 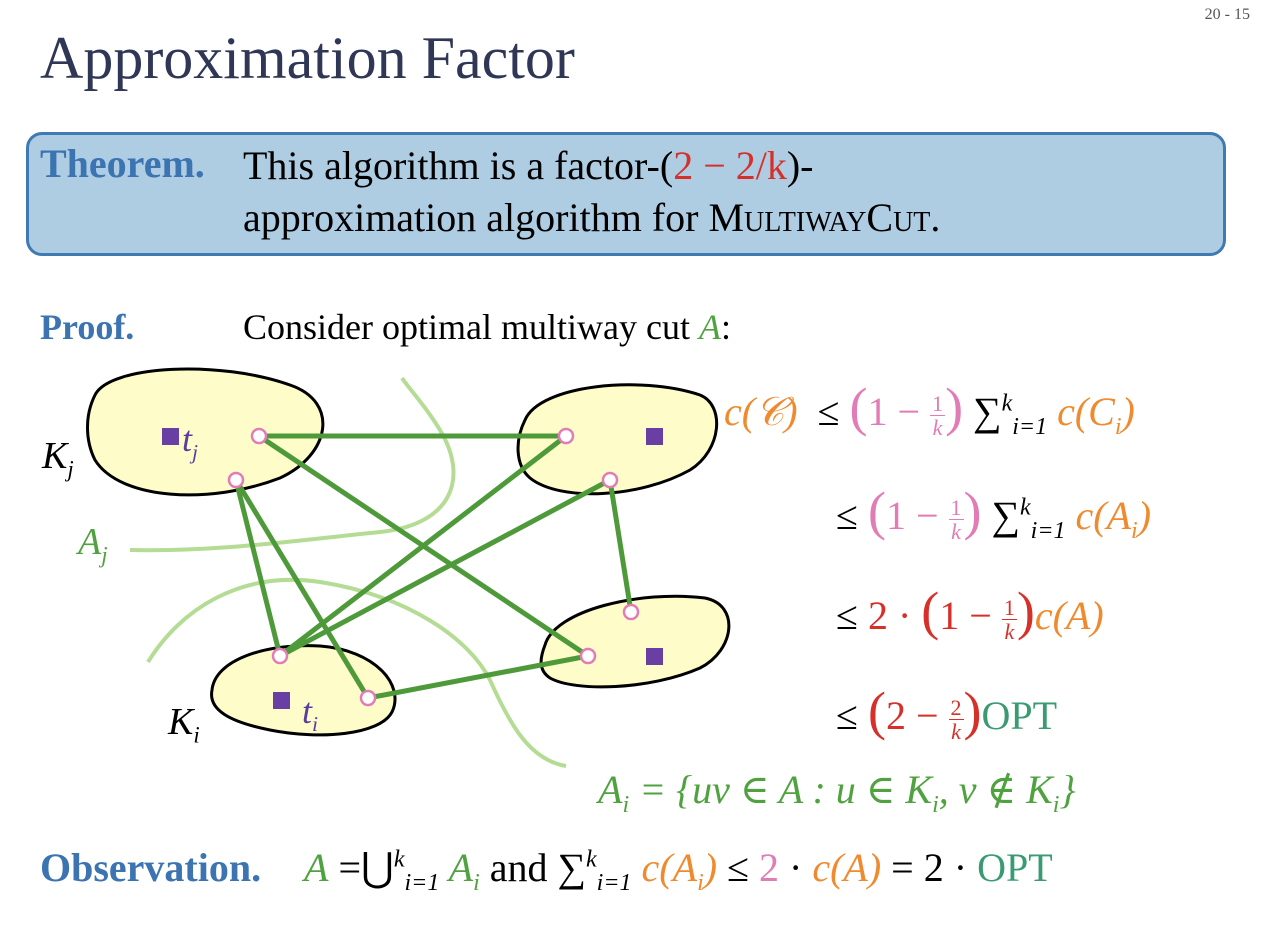 What do you see at coordinates (947, 713) in the screenshot?
I see `derivation-line-4: ≤ (2 − 2 k)OPT` at bounding box center [947, 713].